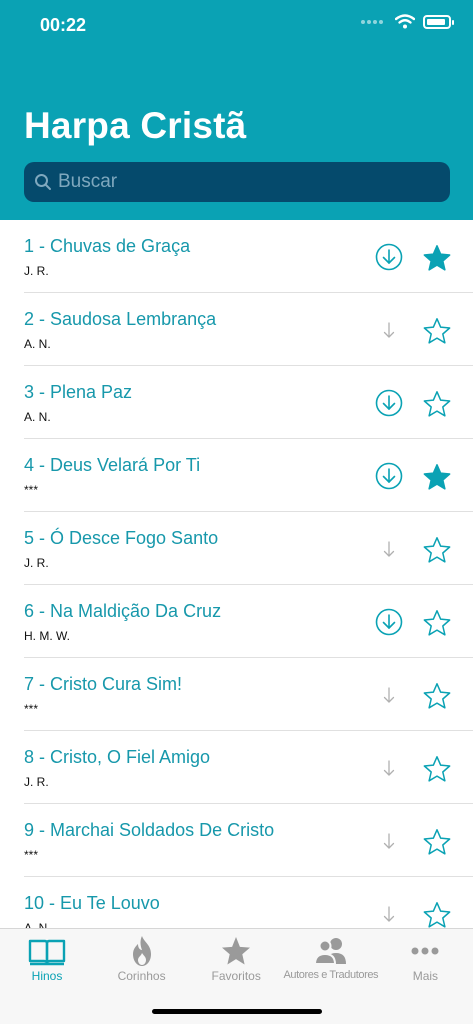  Describe the element at coordinates (123, 611) in the screenshot. I see `hymn-title: 6 - Na Maldição Da Cruz` at that location.